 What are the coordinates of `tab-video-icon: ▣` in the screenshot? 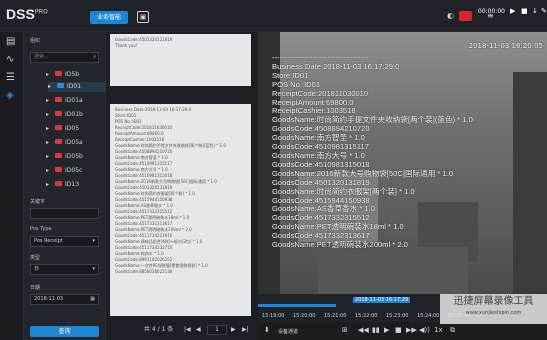 It's located at (143, 17).